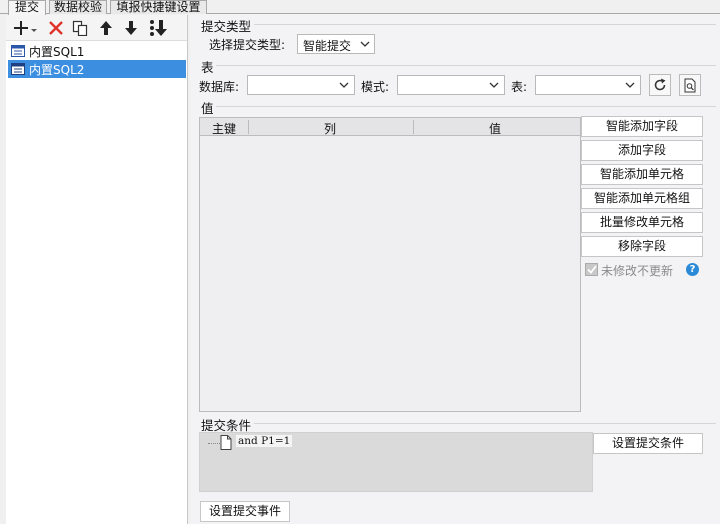 The image size is (720, 524). I want to click on list-item-selected: 内置SQL2, so click(97, 69).